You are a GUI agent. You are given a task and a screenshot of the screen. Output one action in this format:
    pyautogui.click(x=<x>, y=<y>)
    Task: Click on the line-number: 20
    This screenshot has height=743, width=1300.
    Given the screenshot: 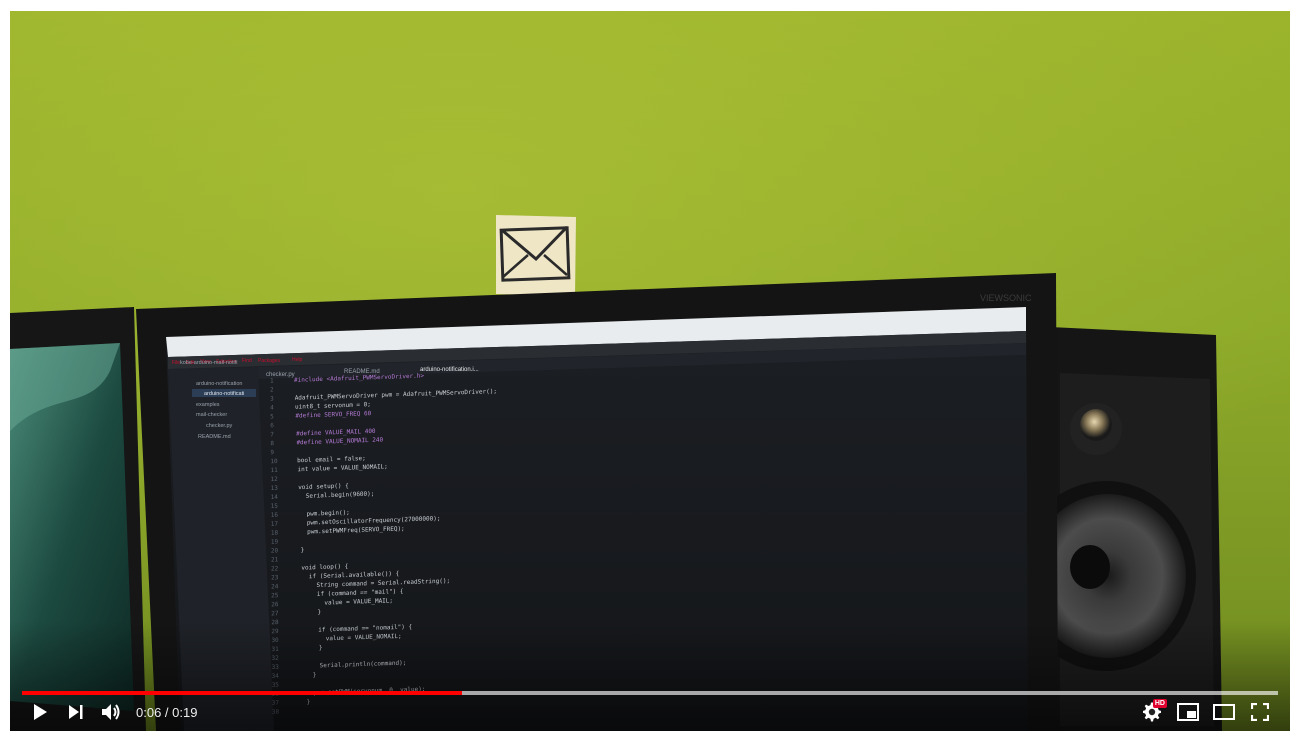 What is the action you would take?
    pyautogui.click(x=275, y=550)
    